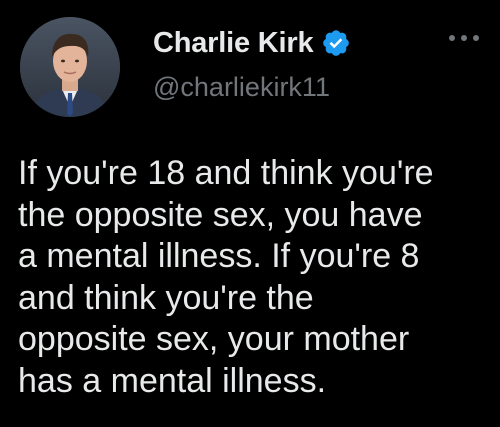 The width and height of the screenshot is (500, 427). I want to click on avatar, so click(70, 67).